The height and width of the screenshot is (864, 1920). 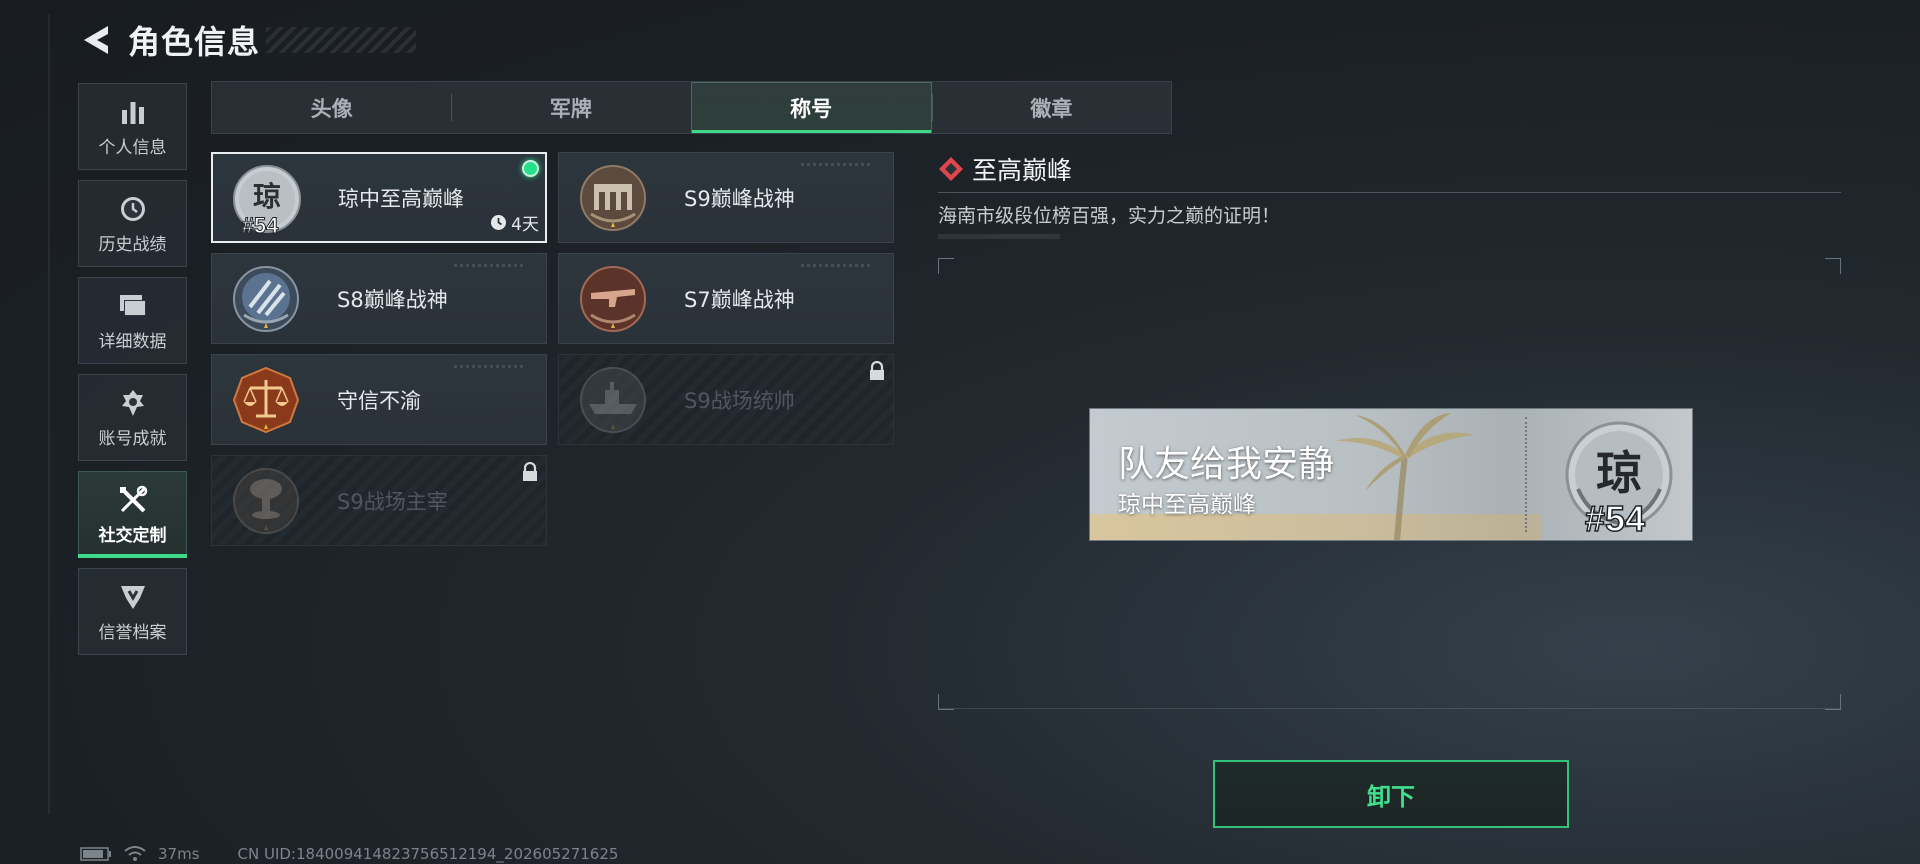 I want to click on sidebar-item-label: 详细数据, so click(x=132, y=342).